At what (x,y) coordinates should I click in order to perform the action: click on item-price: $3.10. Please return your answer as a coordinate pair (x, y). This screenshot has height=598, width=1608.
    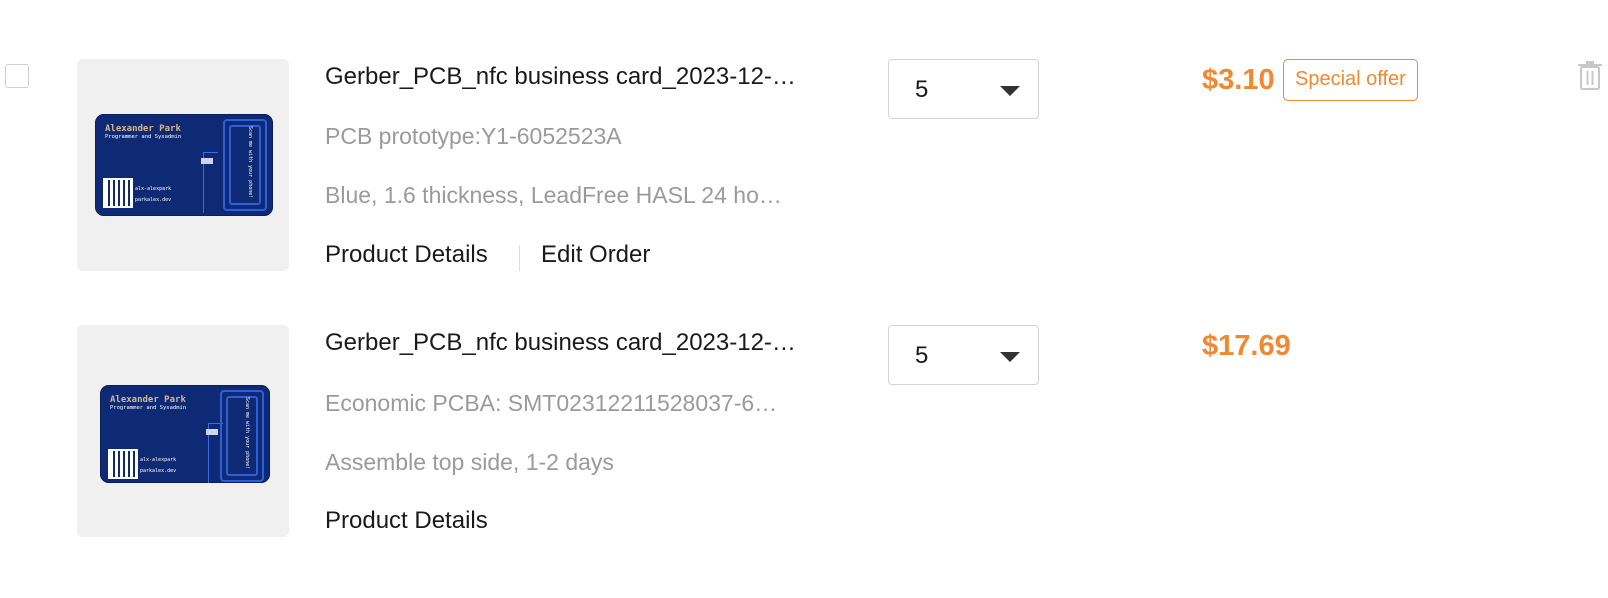
    Looking at the image, I should click on (1238, 80).